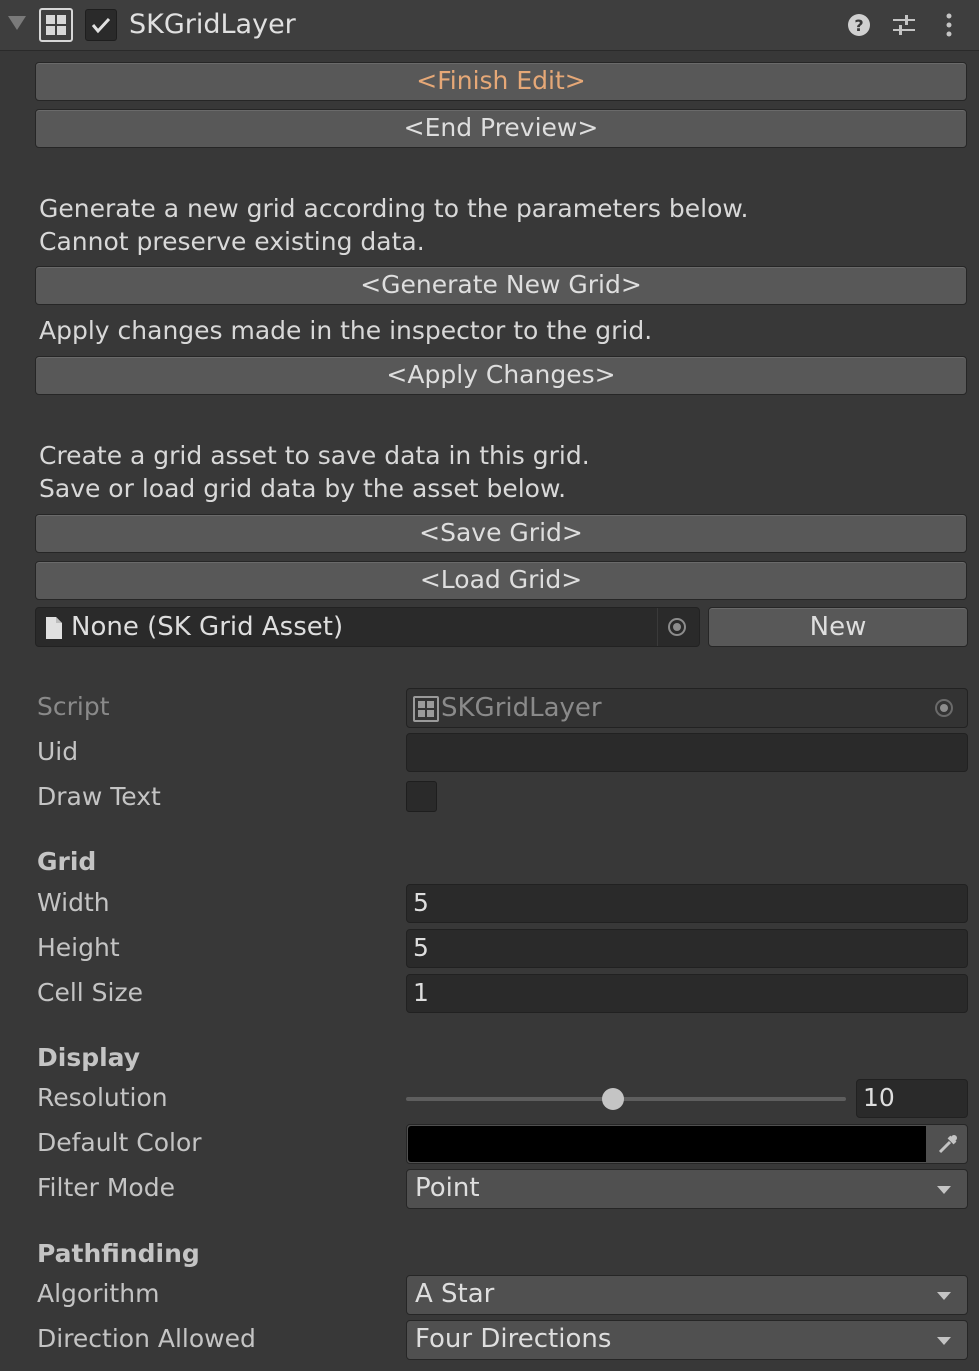  What do you see at coordinates (687, 1295) in the screenshot?
I see `algorithm-dropdown: A Star` at bounding box center [687, 1295].